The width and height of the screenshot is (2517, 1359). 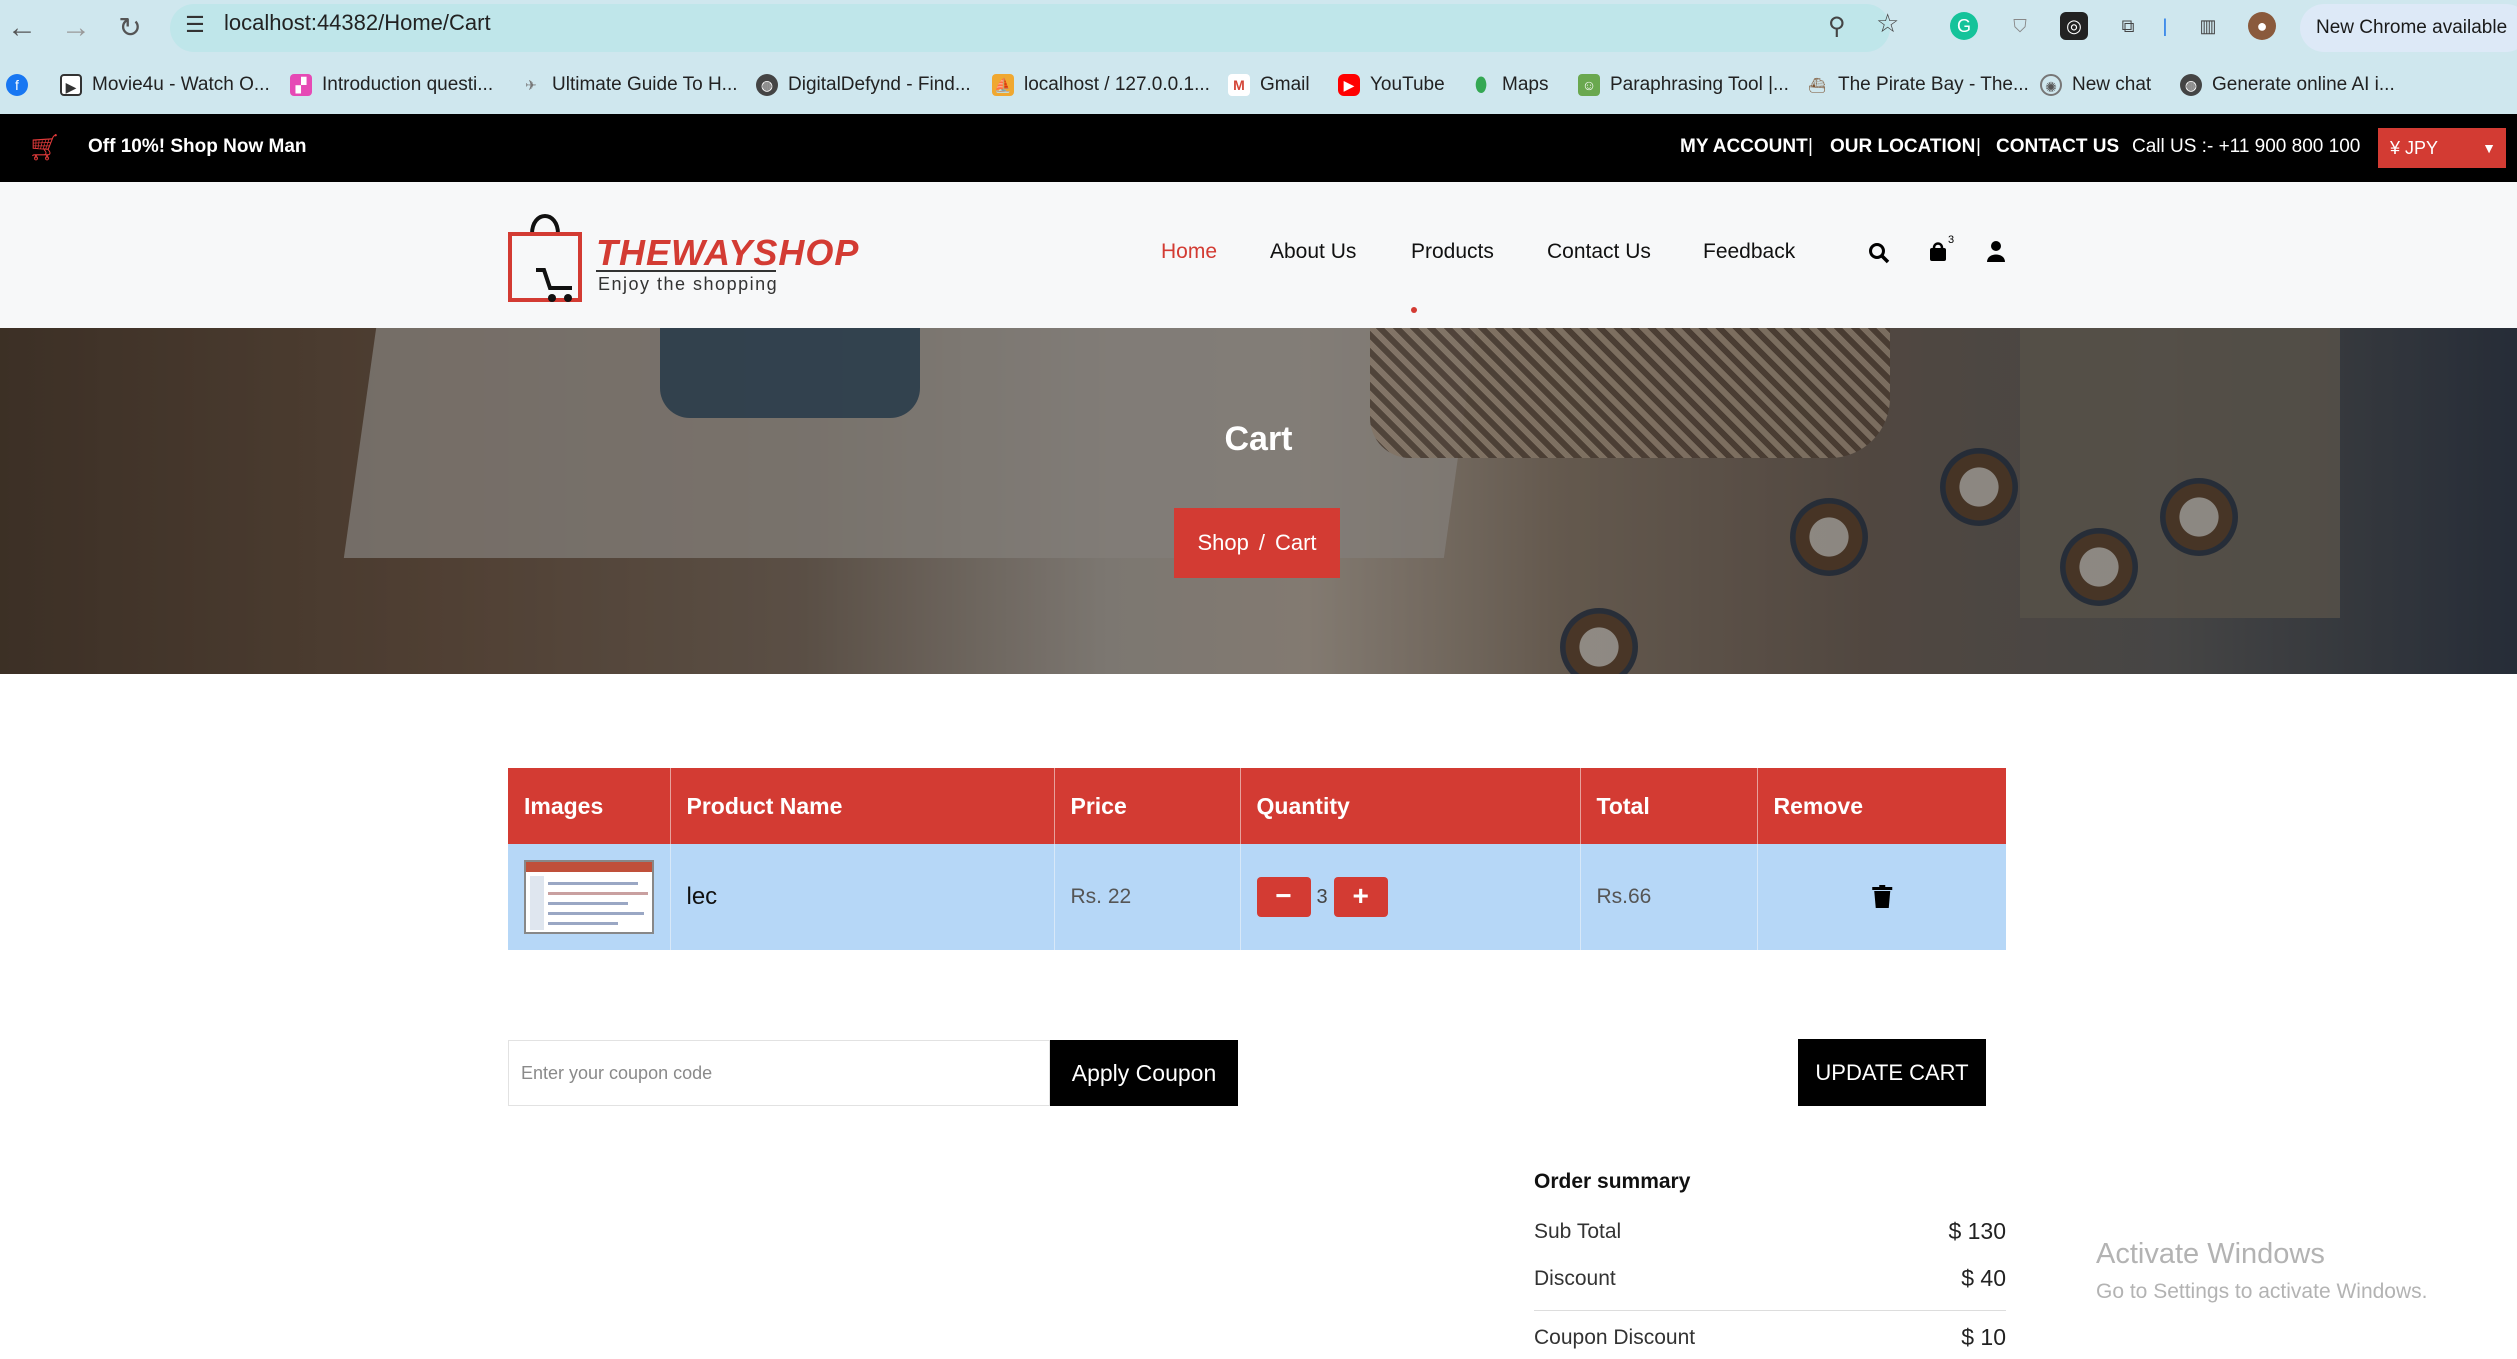 What do you see at coordinates (1410, 806) in the screenshot?
I see `column-header-quantity: Quantity` at bounding box center [1410, 806].